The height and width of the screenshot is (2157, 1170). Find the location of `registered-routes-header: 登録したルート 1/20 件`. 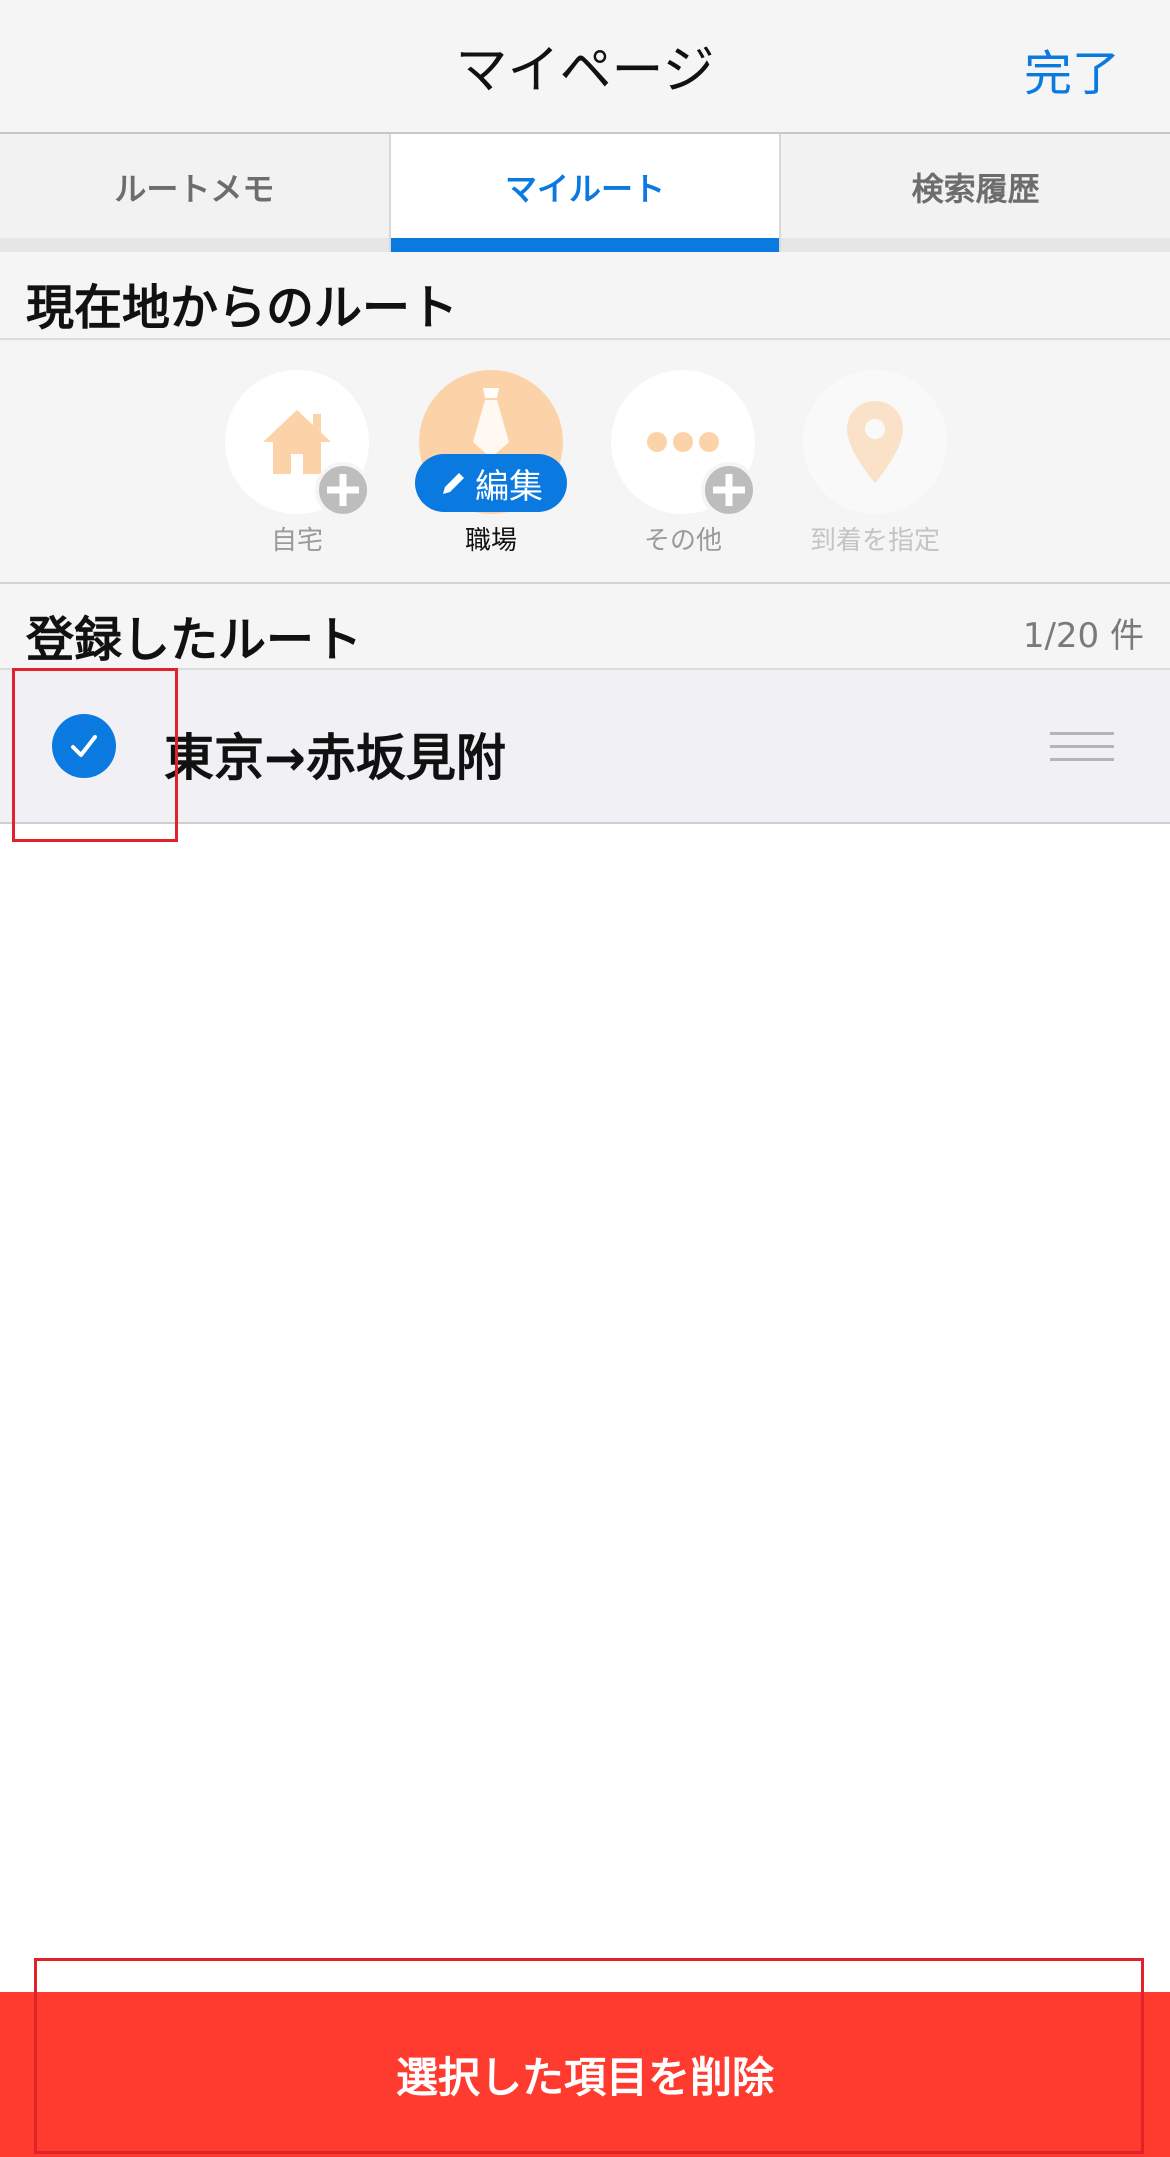

registered-routes-header: 登録したルート 1/20 件 is located at coordinates (585, 627).